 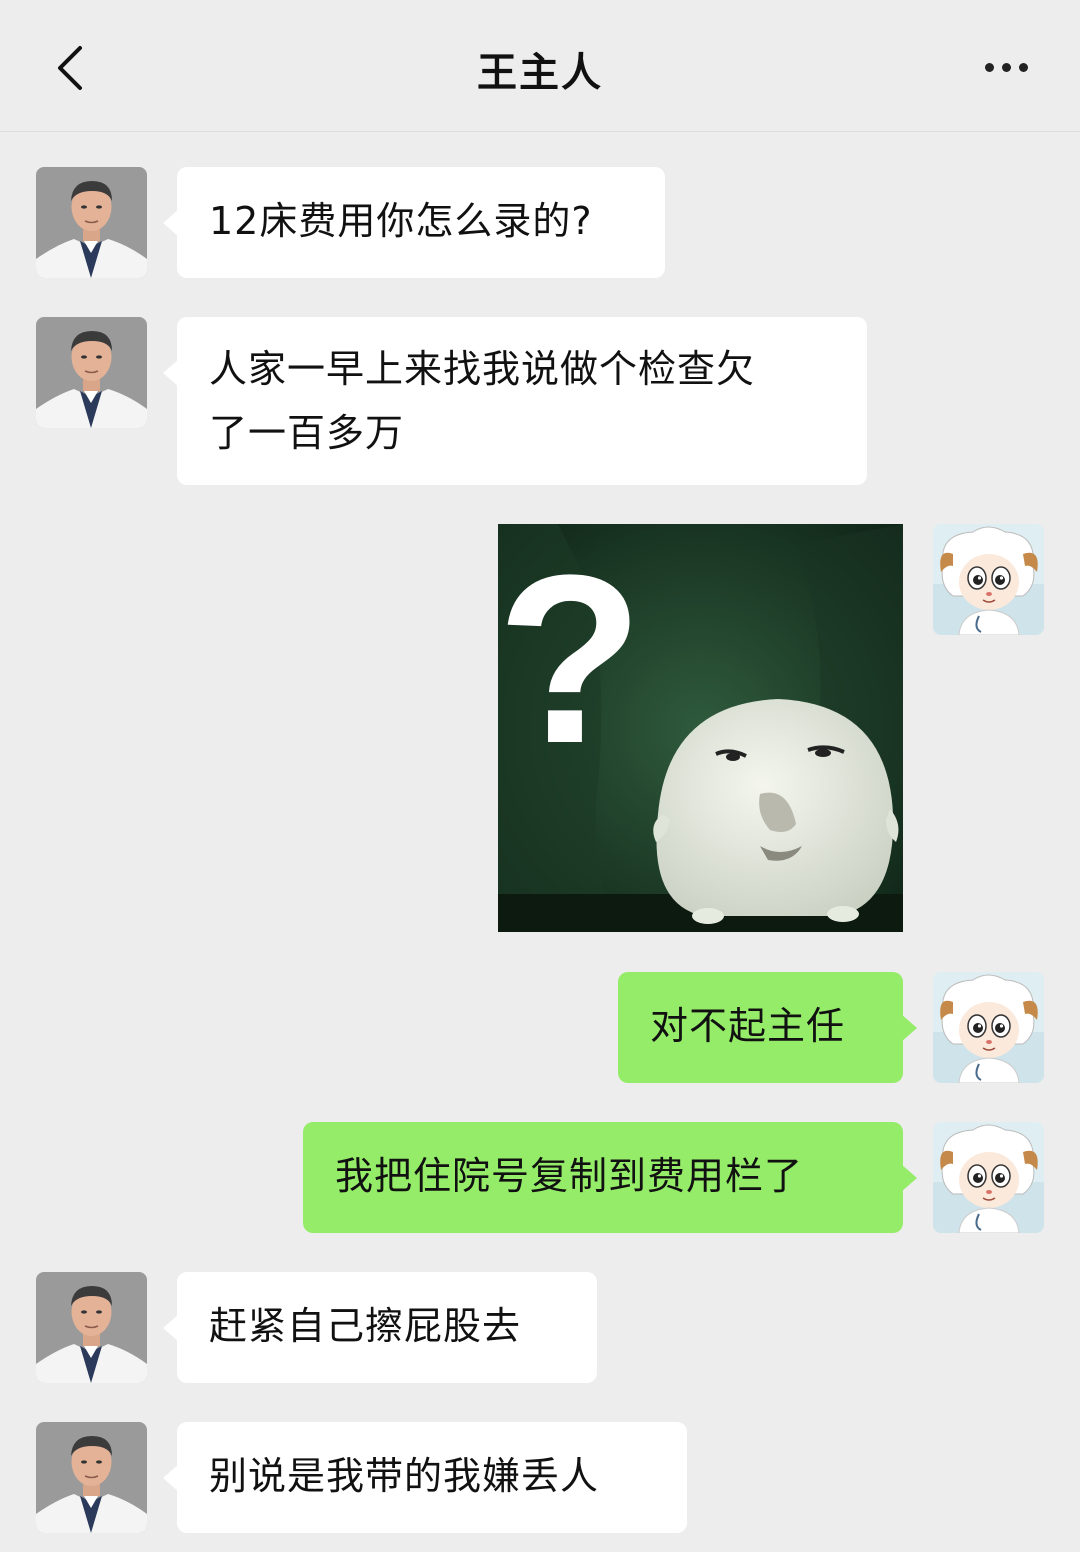 What do you see at coordinates (365, 1326) in the screenshot?
I see `message-text: 赶紧自己擦屁股去` at bounding box center [365, 1326].